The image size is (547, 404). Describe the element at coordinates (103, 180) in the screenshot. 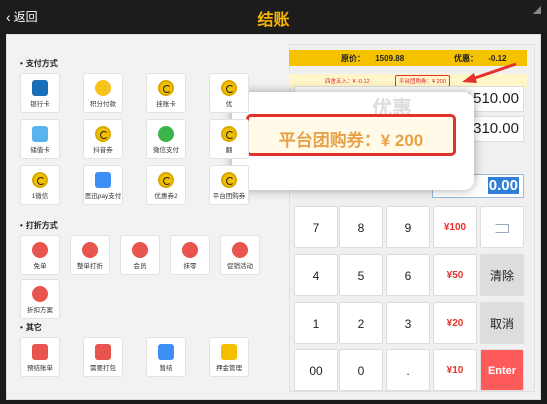

I see `pay-icon` at that location.